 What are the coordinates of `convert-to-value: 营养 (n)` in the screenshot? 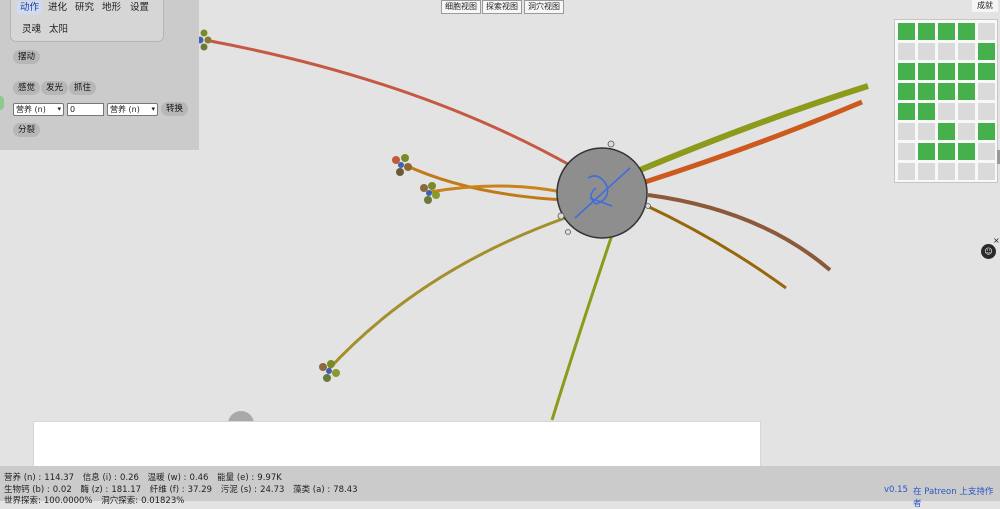 It's located at (125, 109).